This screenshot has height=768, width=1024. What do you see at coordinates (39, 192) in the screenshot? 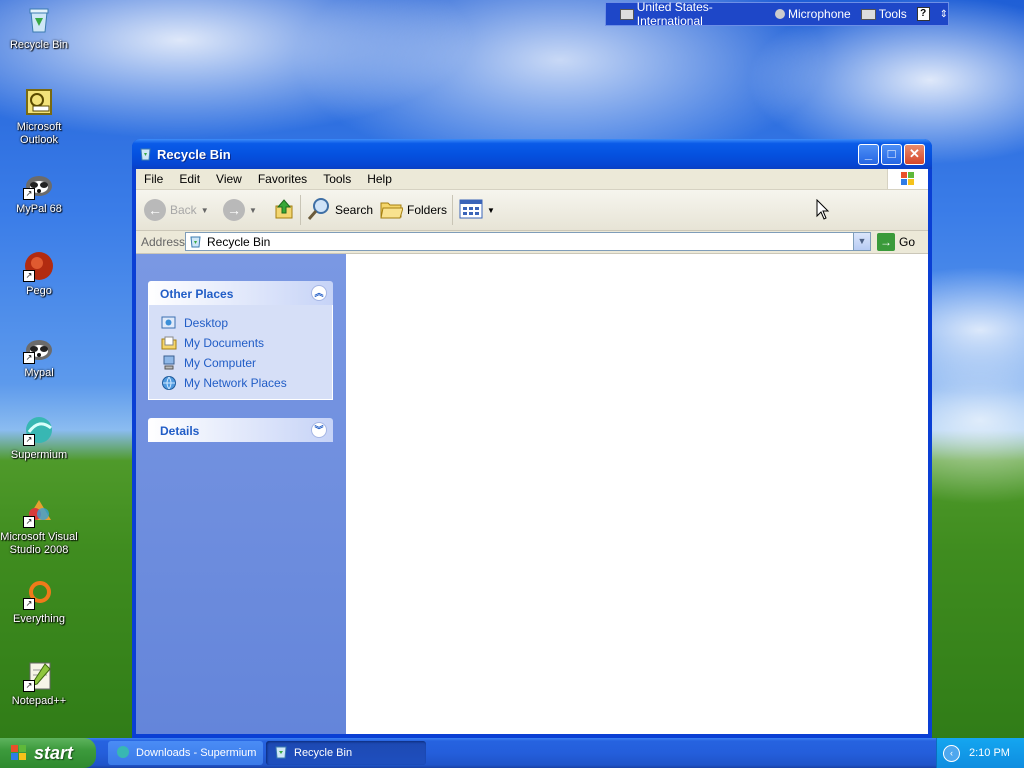
I see `desktop-icon-mypal-68: ↗ MyPal 68` at bounding box center [39, 192].